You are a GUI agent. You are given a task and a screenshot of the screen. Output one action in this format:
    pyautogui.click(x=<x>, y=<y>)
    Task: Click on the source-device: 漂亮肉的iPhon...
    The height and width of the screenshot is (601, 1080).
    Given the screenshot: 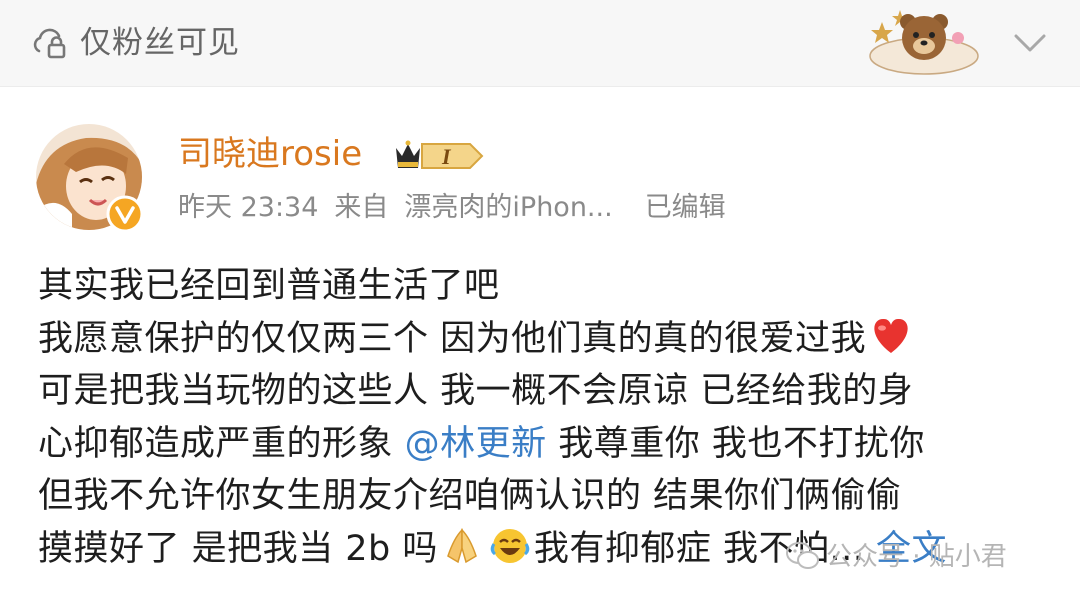 What is the action you would take?
    pyautogui.click(x=508, y=207)
    